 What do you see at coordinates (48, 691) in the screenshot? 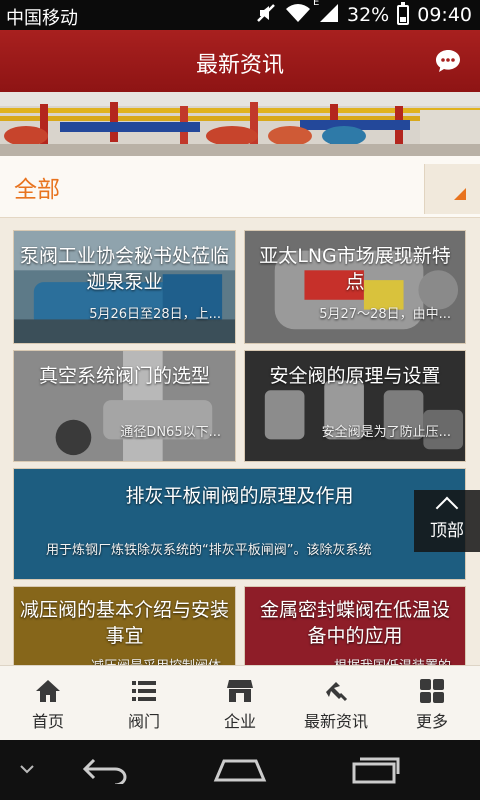
I see `home-icon` at bounding box center [48, 691].